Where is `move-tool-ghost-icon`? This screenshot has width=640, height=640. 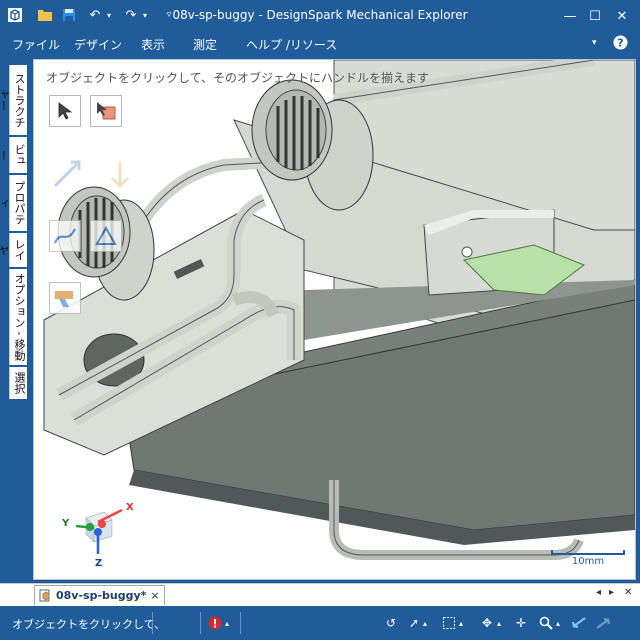
move-tool-ghost-icon is located at coordinates (120, 174).